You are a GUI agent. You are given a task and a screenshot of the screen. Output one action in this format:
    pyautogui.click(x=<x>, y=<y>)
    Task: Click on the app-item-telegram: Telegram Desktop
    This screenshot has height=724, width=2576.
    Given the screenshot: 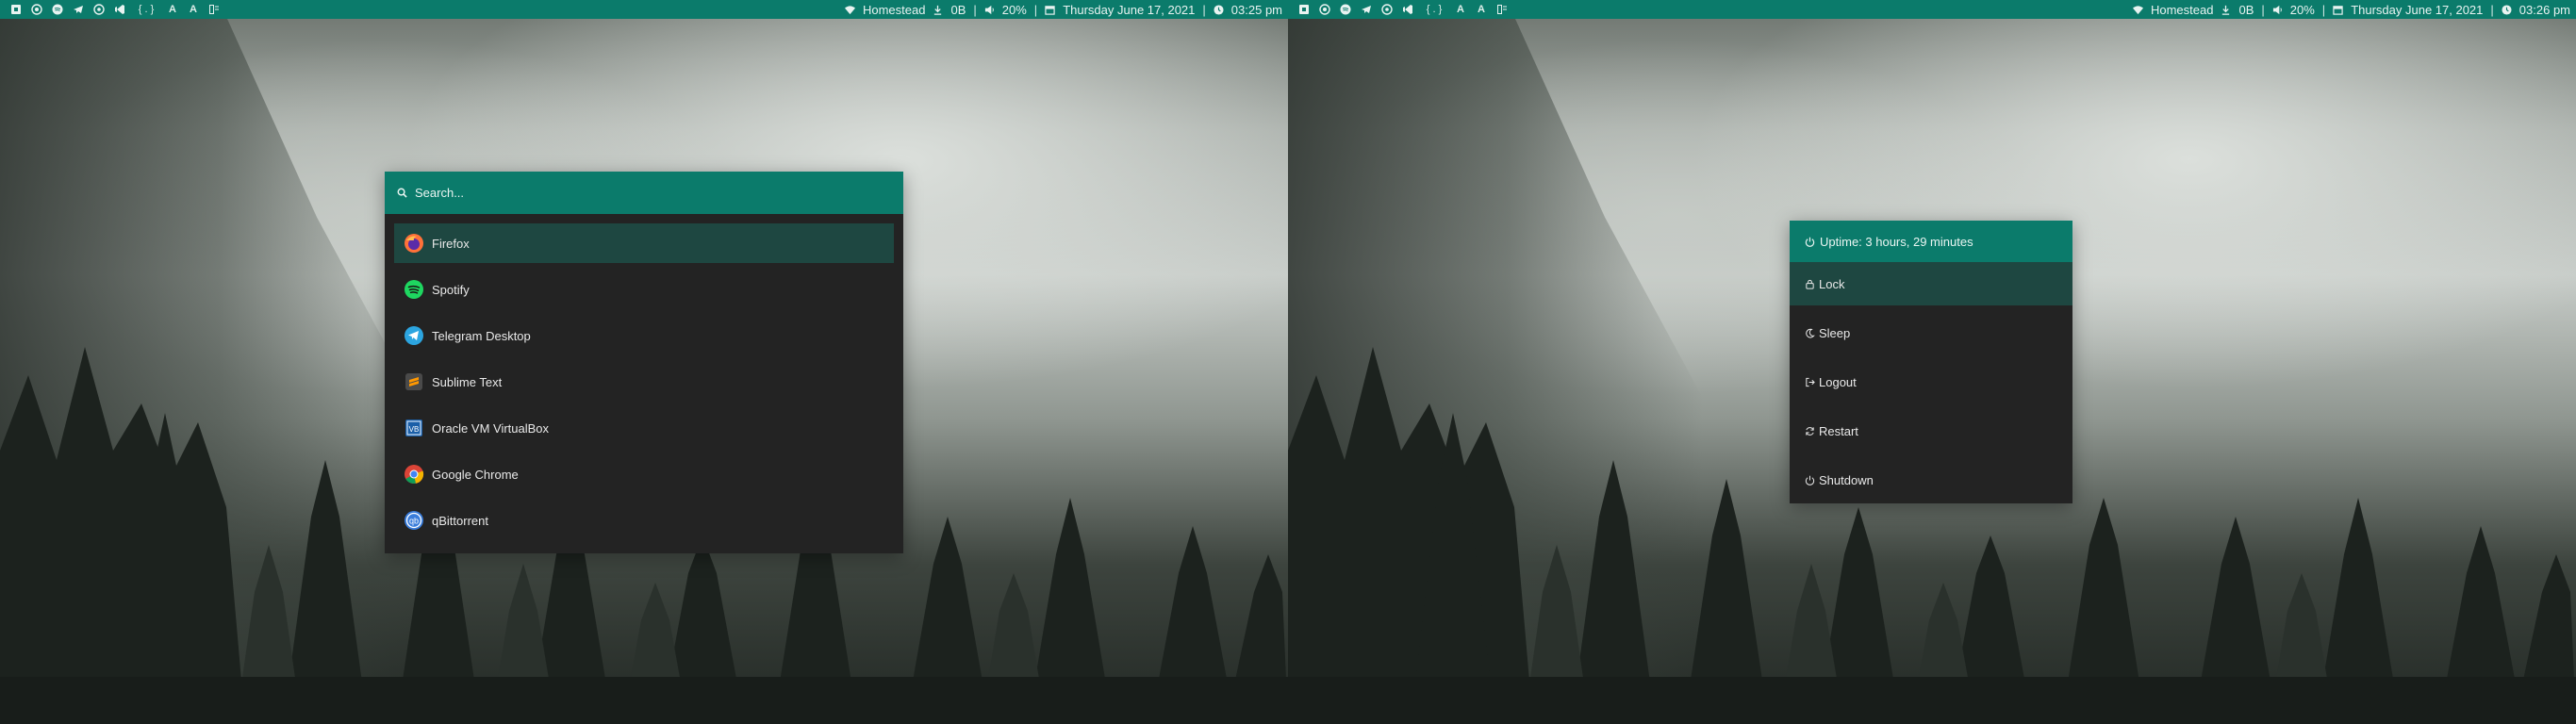 What is the action you would take?
    pyautogui.click(x=644, y=335)
    